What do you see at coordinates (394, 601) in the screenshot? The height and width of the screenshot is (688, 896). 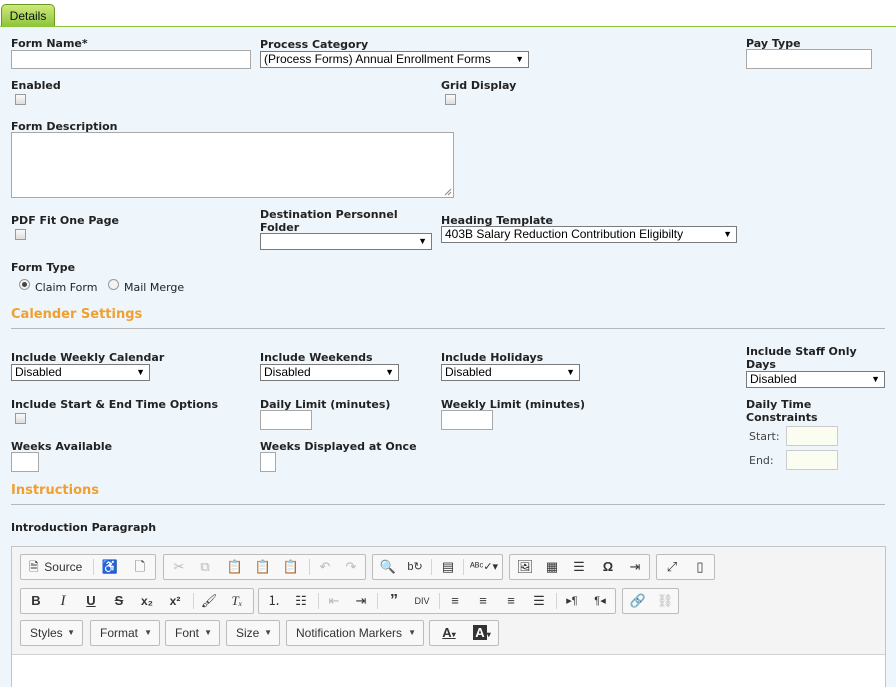 I see `blockquote-icon: ”` at bounding box center [394, 601].